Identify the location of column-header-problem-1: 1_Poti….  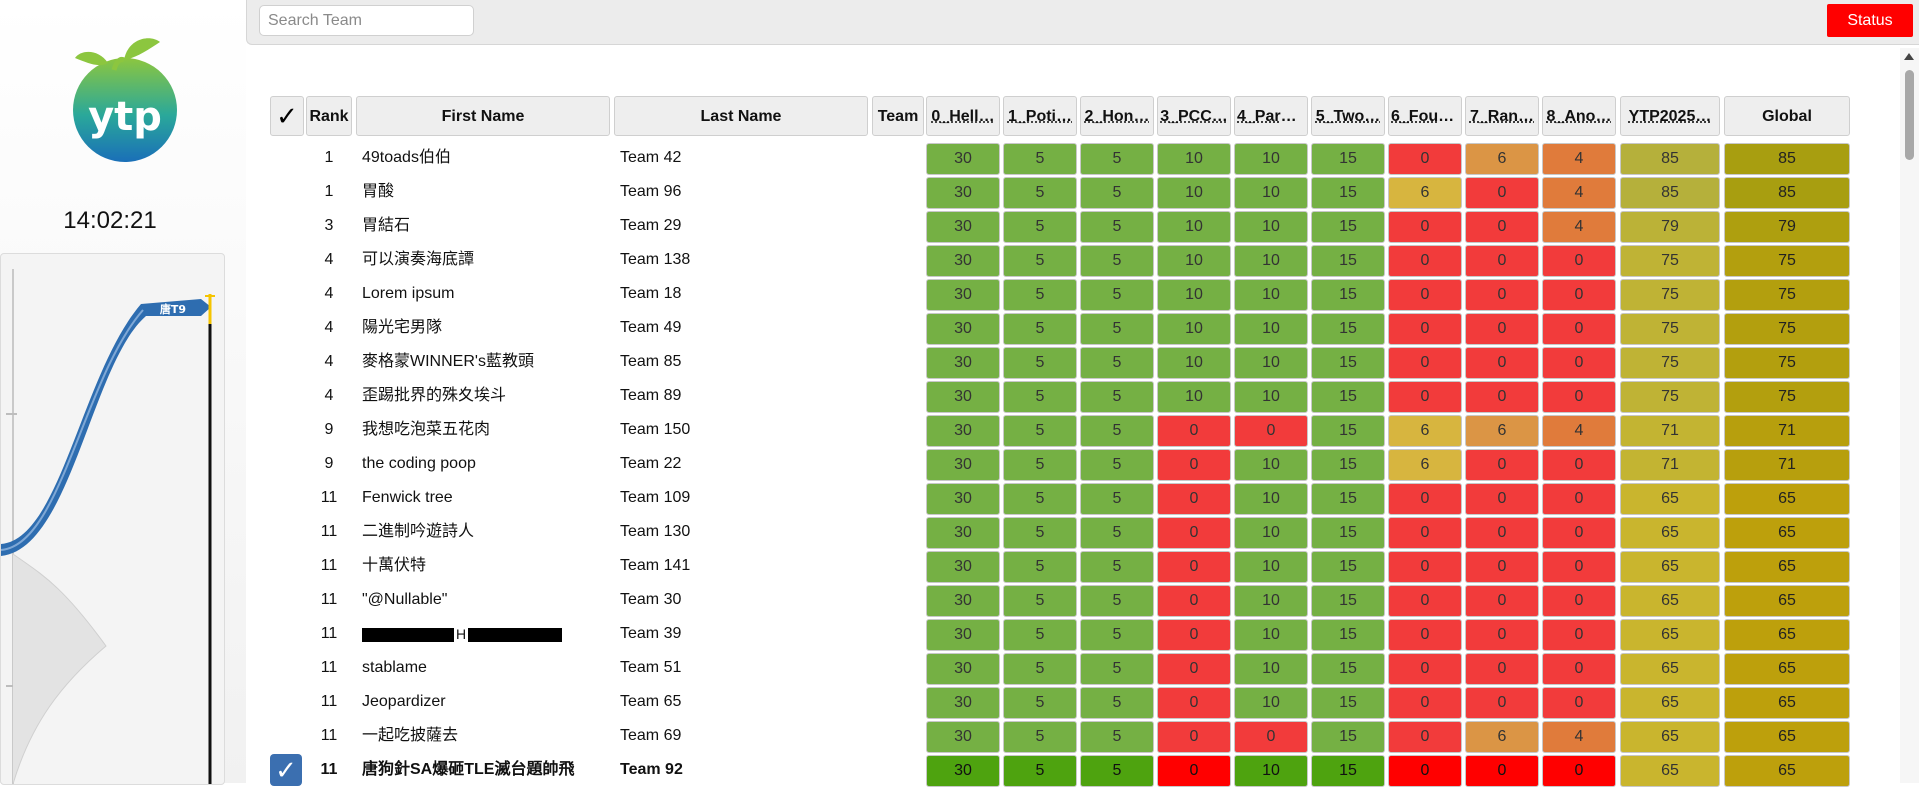
(1040, 116).